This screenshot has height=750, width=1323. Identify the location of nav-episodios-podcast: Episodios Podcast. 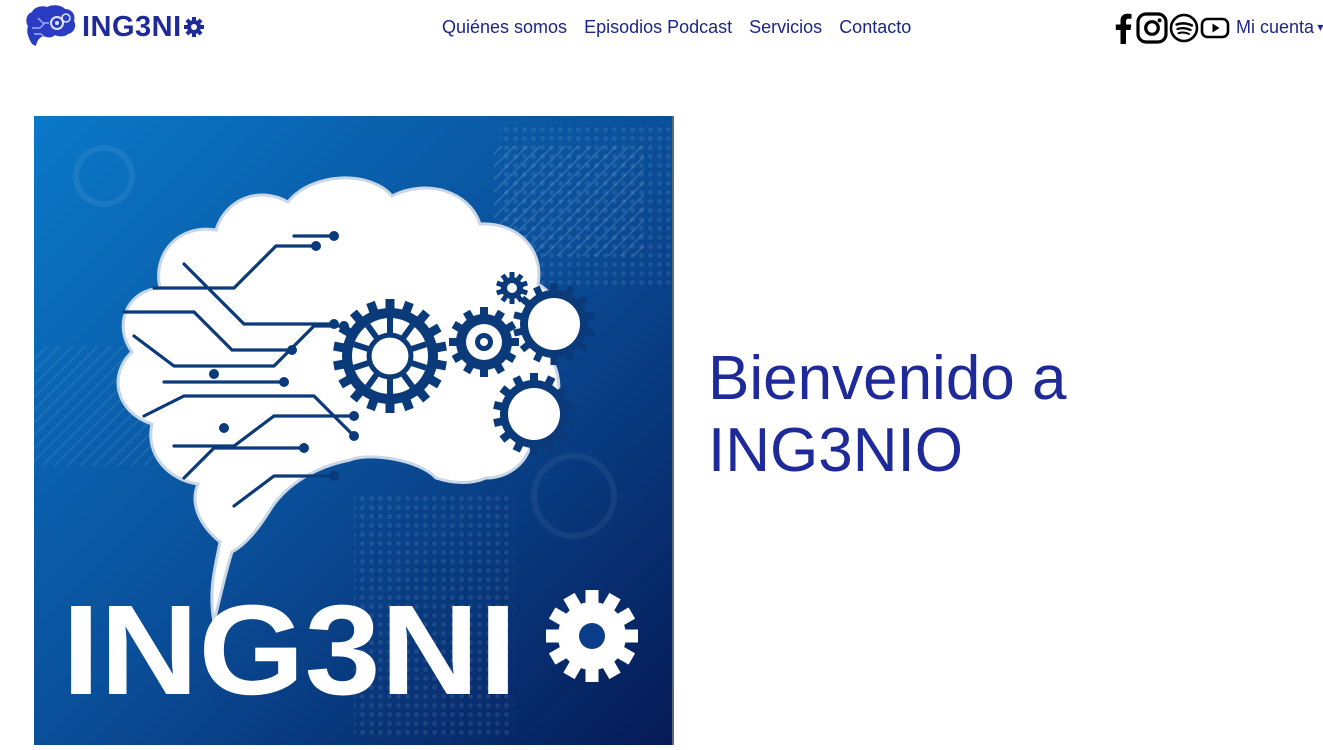
(658, 27).